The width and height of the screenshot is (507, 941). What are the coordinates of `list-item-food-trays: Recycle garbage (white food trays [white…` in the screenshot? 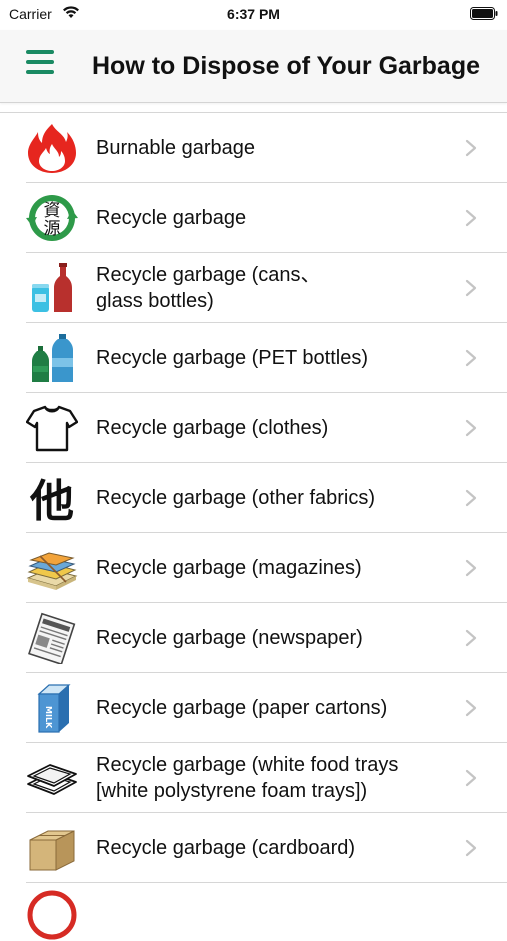 It's located at (266, 778).